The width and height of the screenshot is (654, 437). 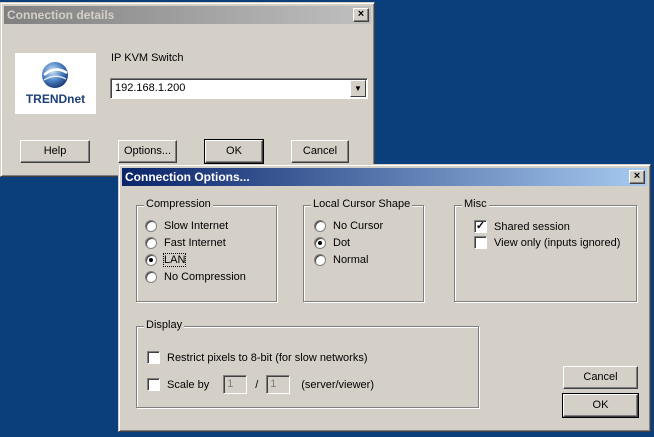 I want to click on checkbox-label: Shared session, so click(x=532, y=226).